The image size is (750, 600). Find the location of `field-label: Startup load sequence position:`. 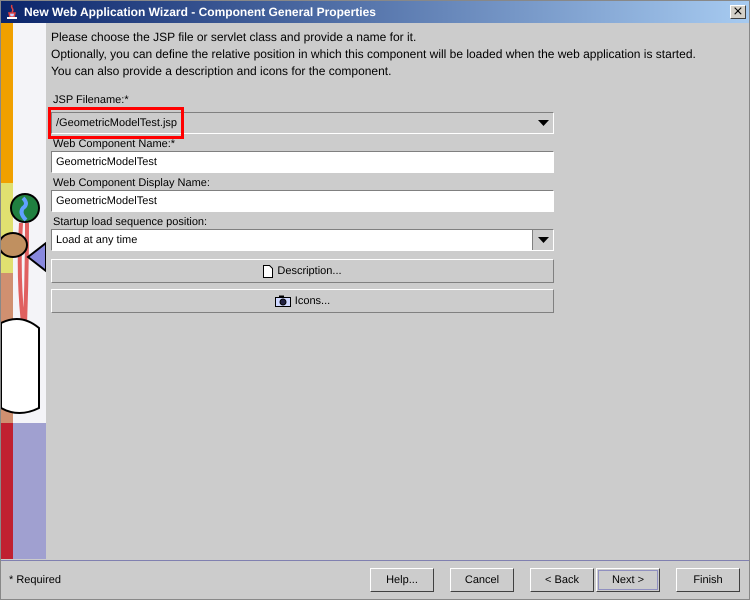

field-label: Startup load sequence position: is located at coordinates (130, 222).